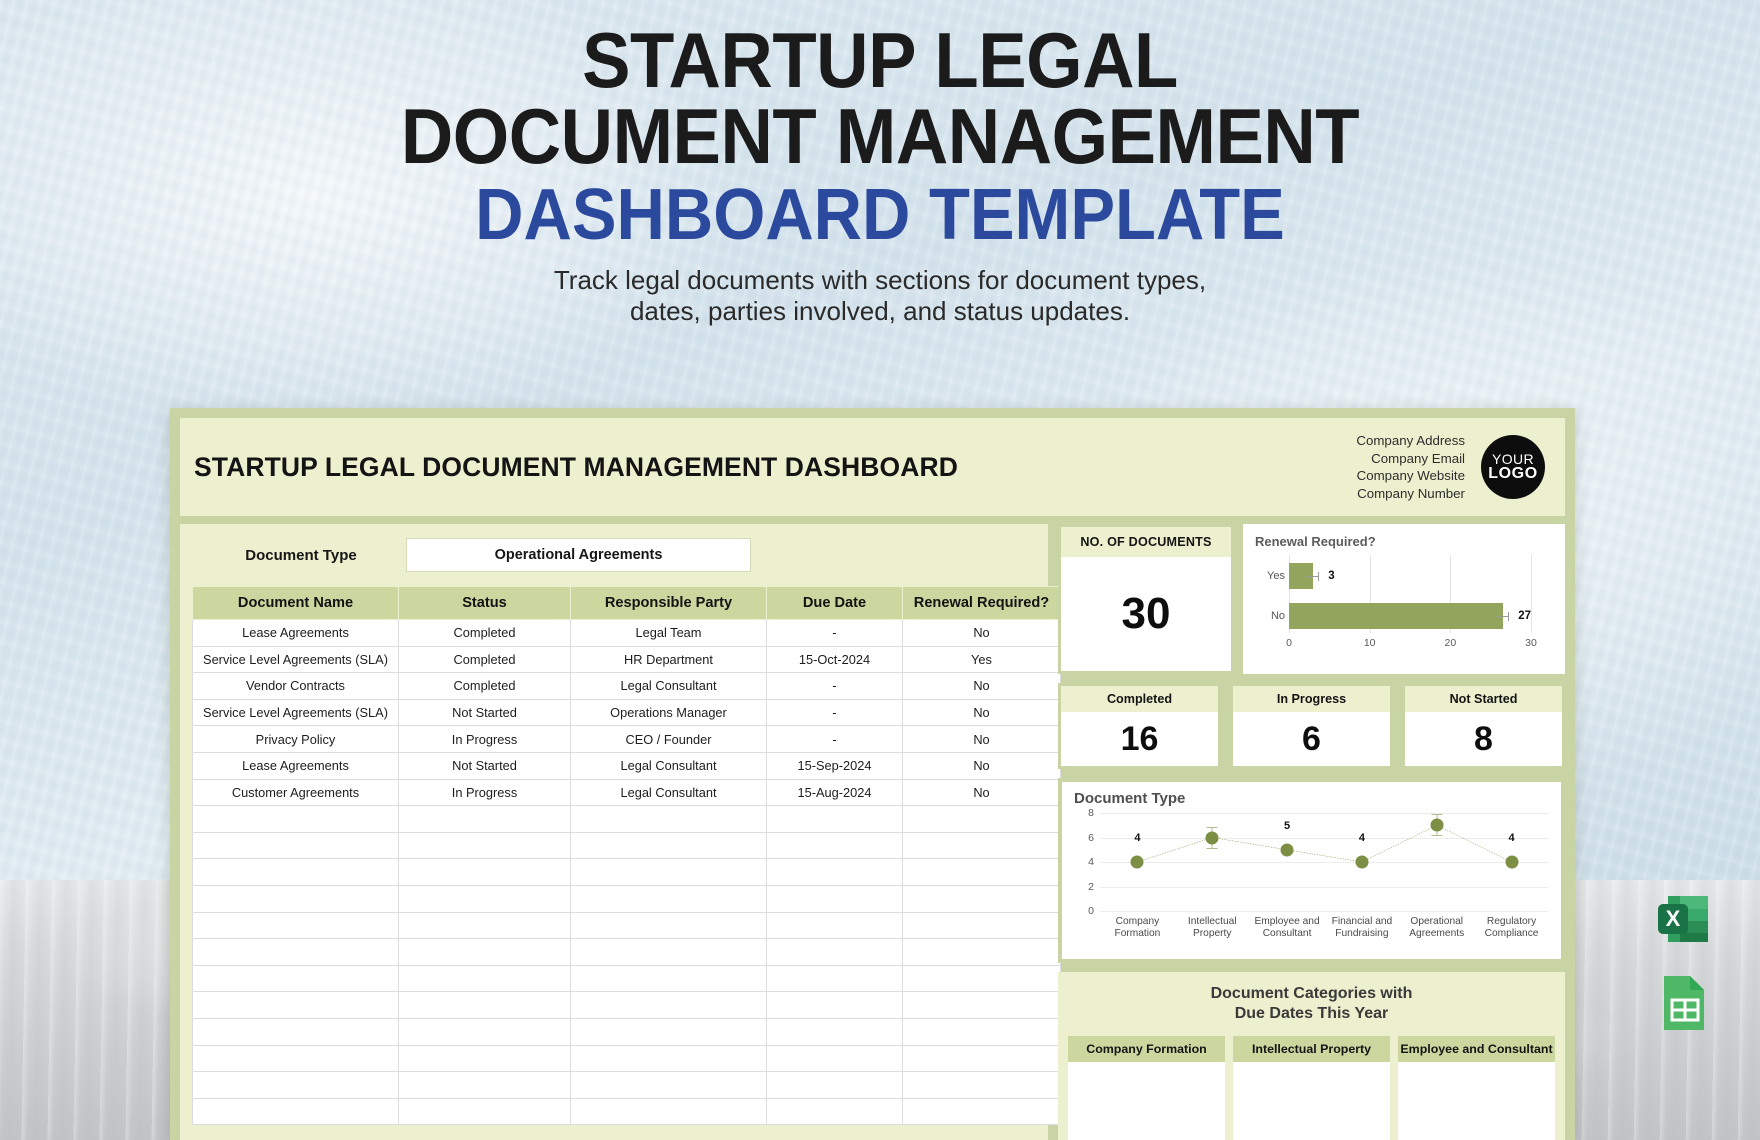 Image resolution: width=1760 pixels, height=1140 pixels. Describe the element at coordinates (981, 660) in the screenshot. I see `cell-renewal-required: Yes` at that location.